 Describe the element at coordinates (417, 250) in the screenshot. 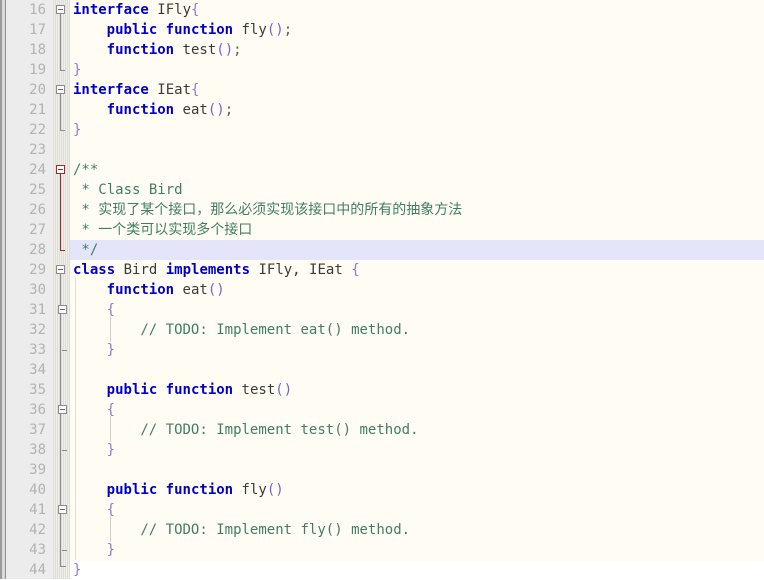

I see `current-line-highlight` at that location.